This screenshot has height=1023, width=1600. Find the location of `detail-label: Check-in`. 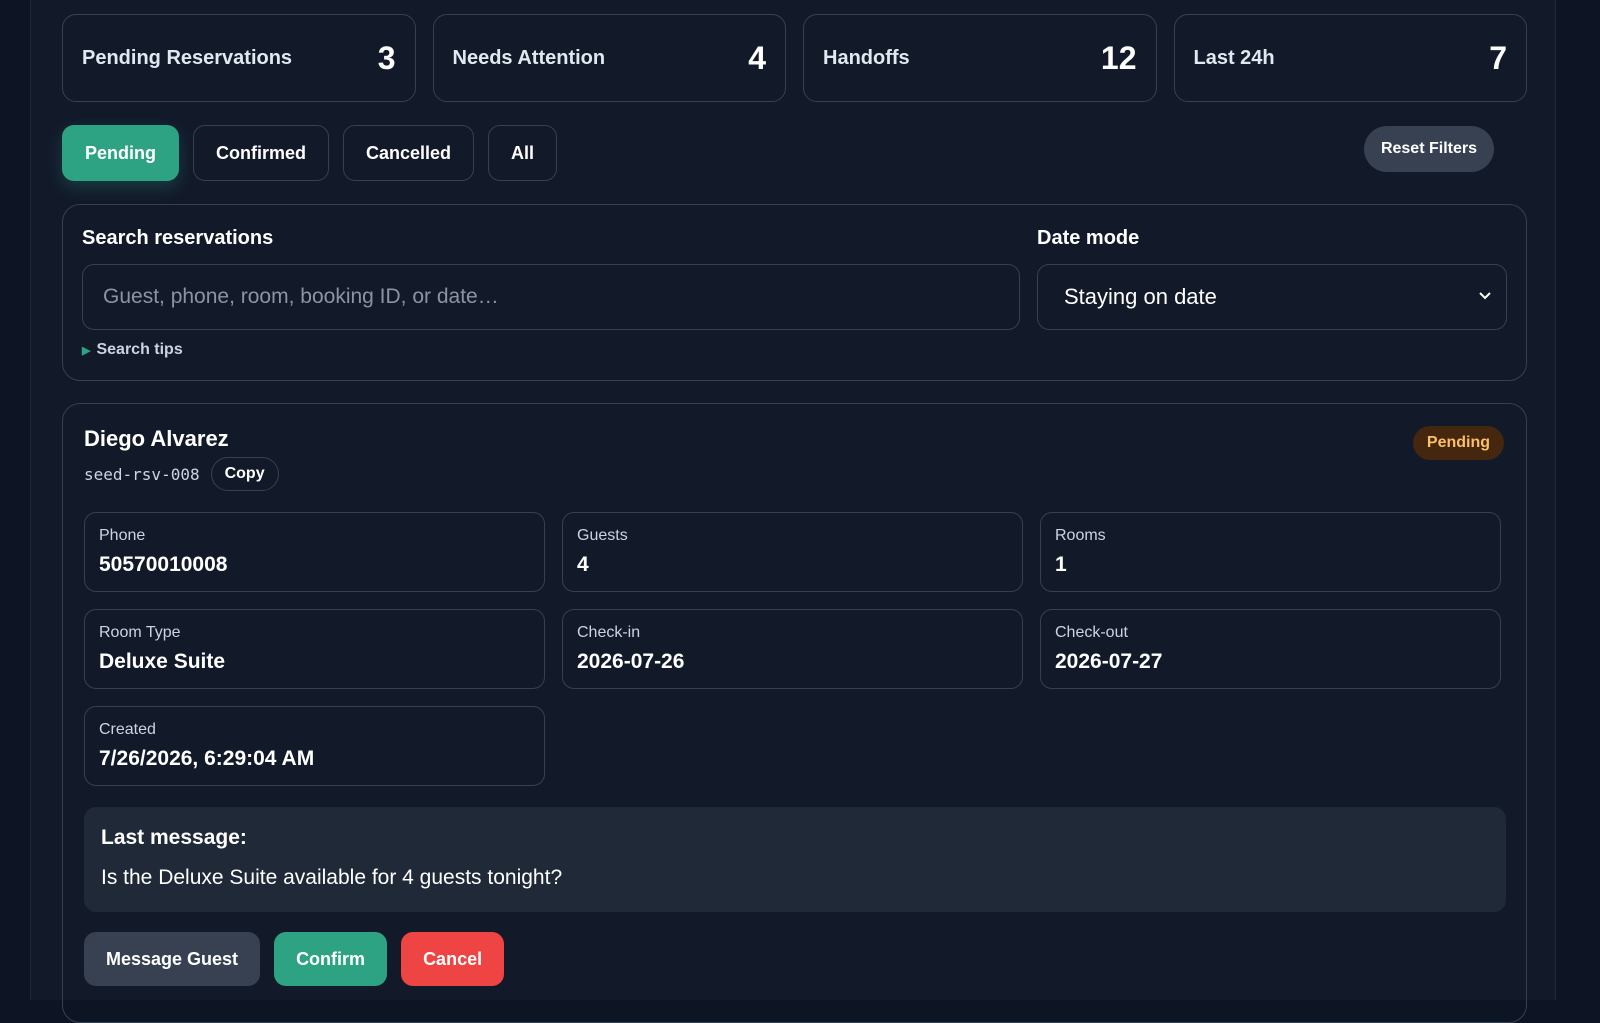

detail-label: Check-in is located at coordinates (609, 632).